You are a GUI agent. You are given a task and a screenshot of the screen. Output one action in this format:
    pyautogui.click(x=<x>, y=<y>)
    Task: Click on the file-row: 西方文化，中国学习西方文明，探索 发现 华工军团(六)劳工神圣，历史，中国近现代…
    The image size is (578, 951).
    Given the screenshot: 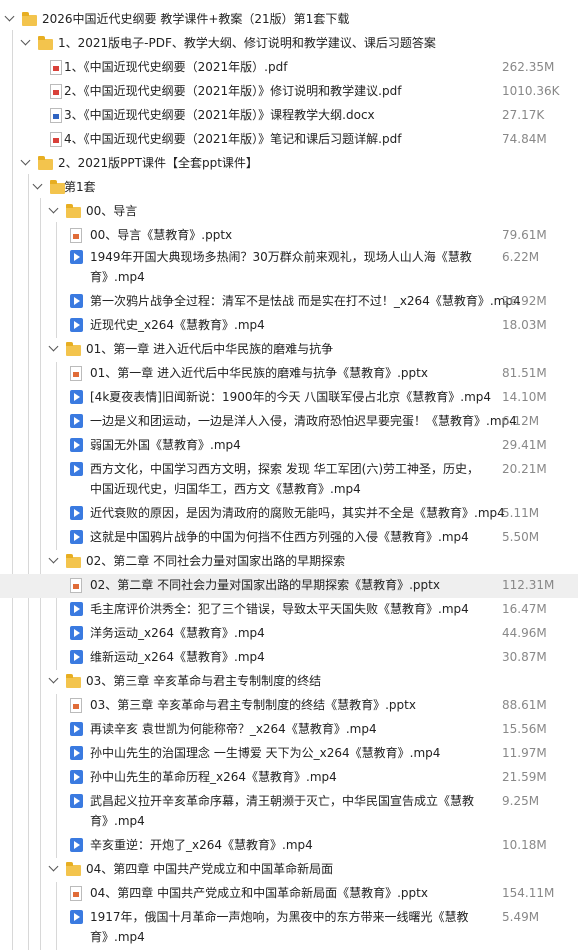 What is the action you would take?
    pyautogui.click(x=289, y=480)
    